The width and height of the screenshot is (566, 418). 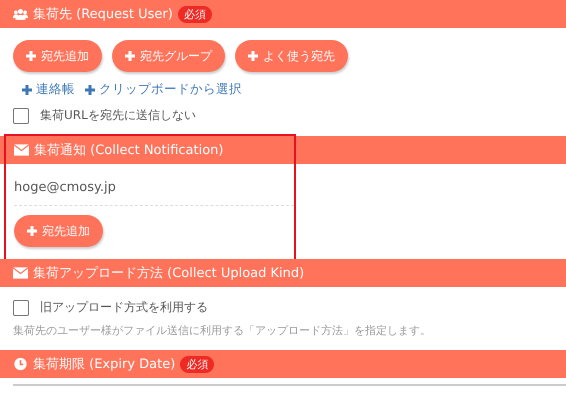 I want to click on checkbox-label: 集荷URLを宛先に送信しない, so click(x=118, y=115).